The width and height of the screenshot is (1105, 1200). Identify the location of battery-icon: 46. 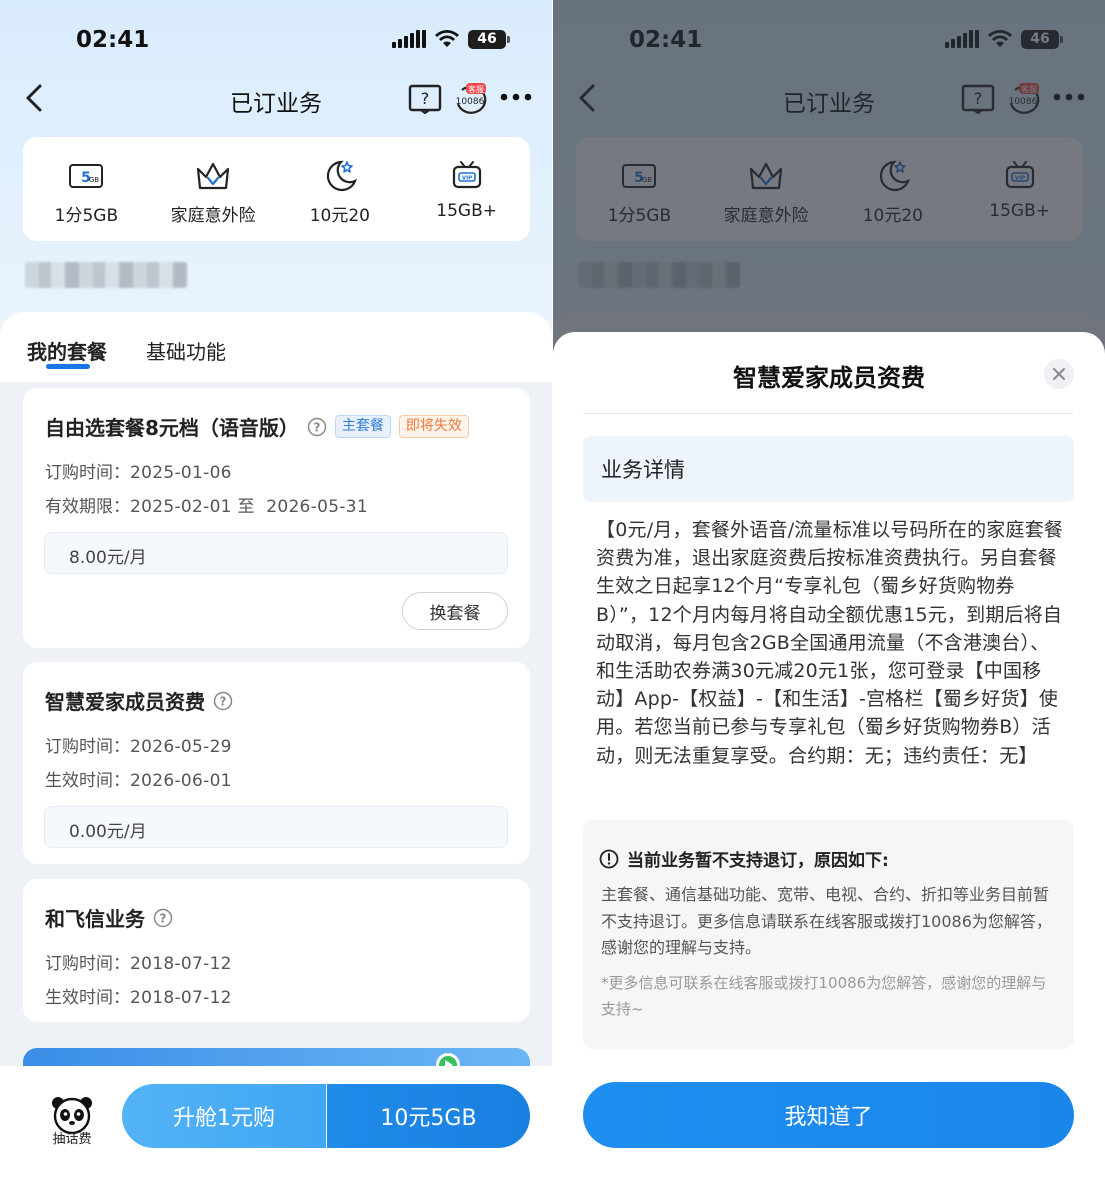
(489, 39).